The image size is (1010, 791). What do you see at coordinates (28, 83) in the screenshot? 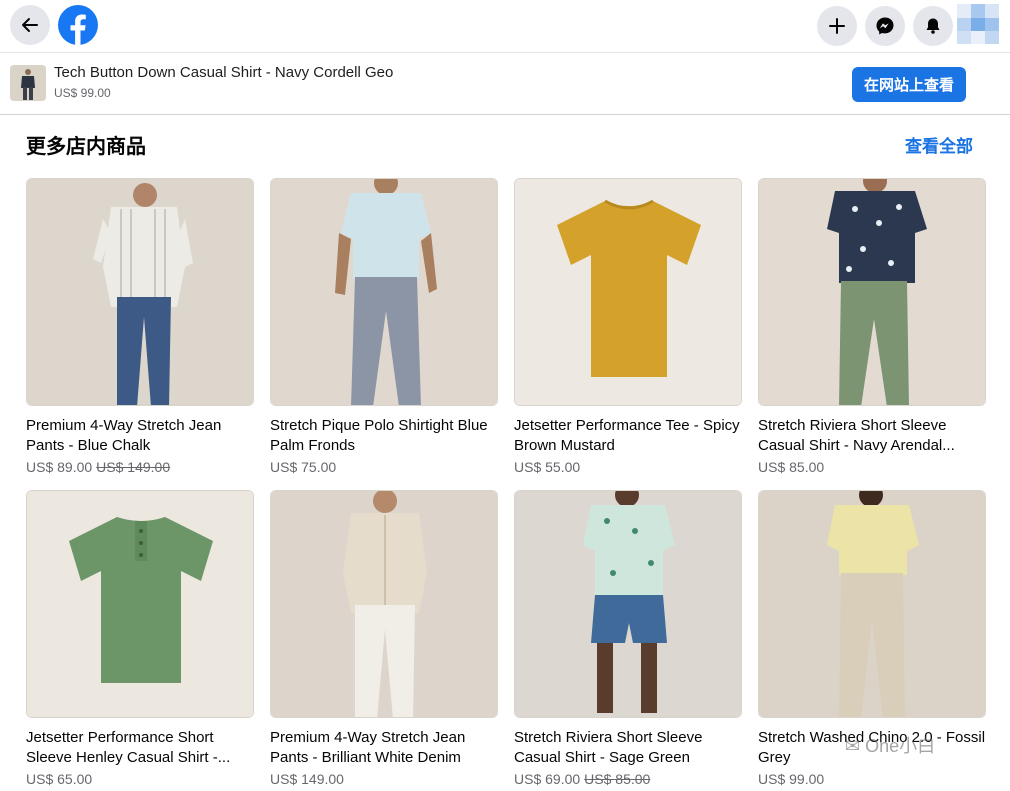
I see `product-thumbnail` at bounding box center [28, 83].